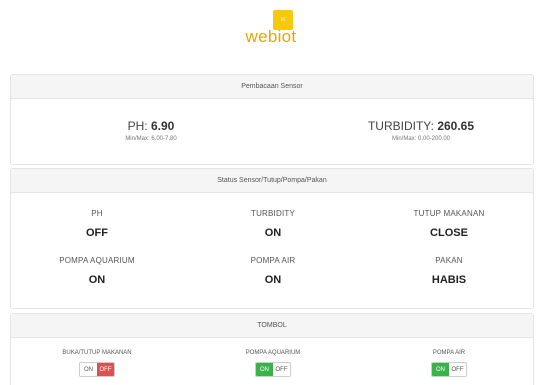 The width and height of the screenshot is (542, 385). I want to click on turbidity-reading: TURBIDITY: 260.65 Min/Max: 0.00-200.00, so click(421, 130).